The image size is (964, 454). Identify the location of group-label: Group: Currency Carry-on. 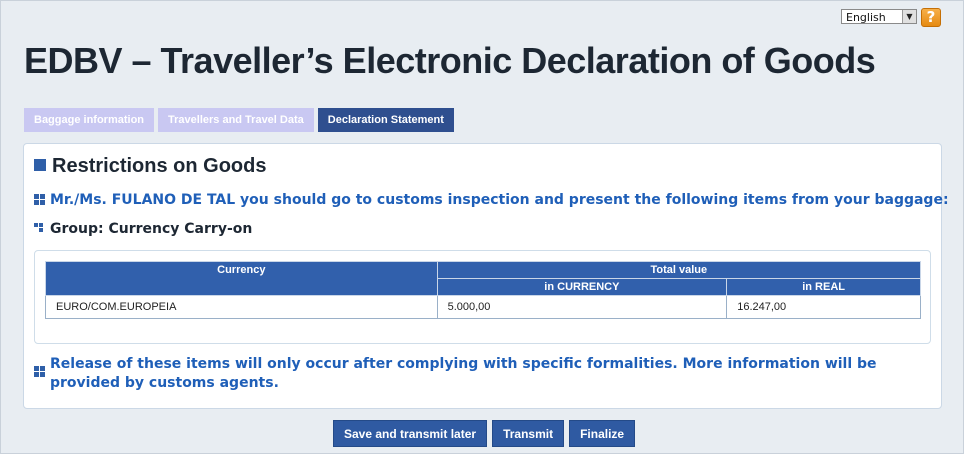
(143, 229).